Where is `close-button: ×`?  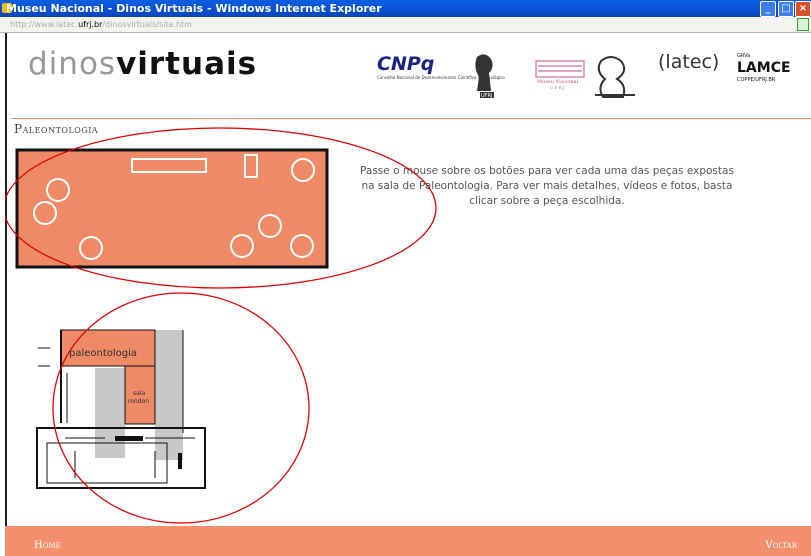
close-button: × is located at coordinates (803, 9).